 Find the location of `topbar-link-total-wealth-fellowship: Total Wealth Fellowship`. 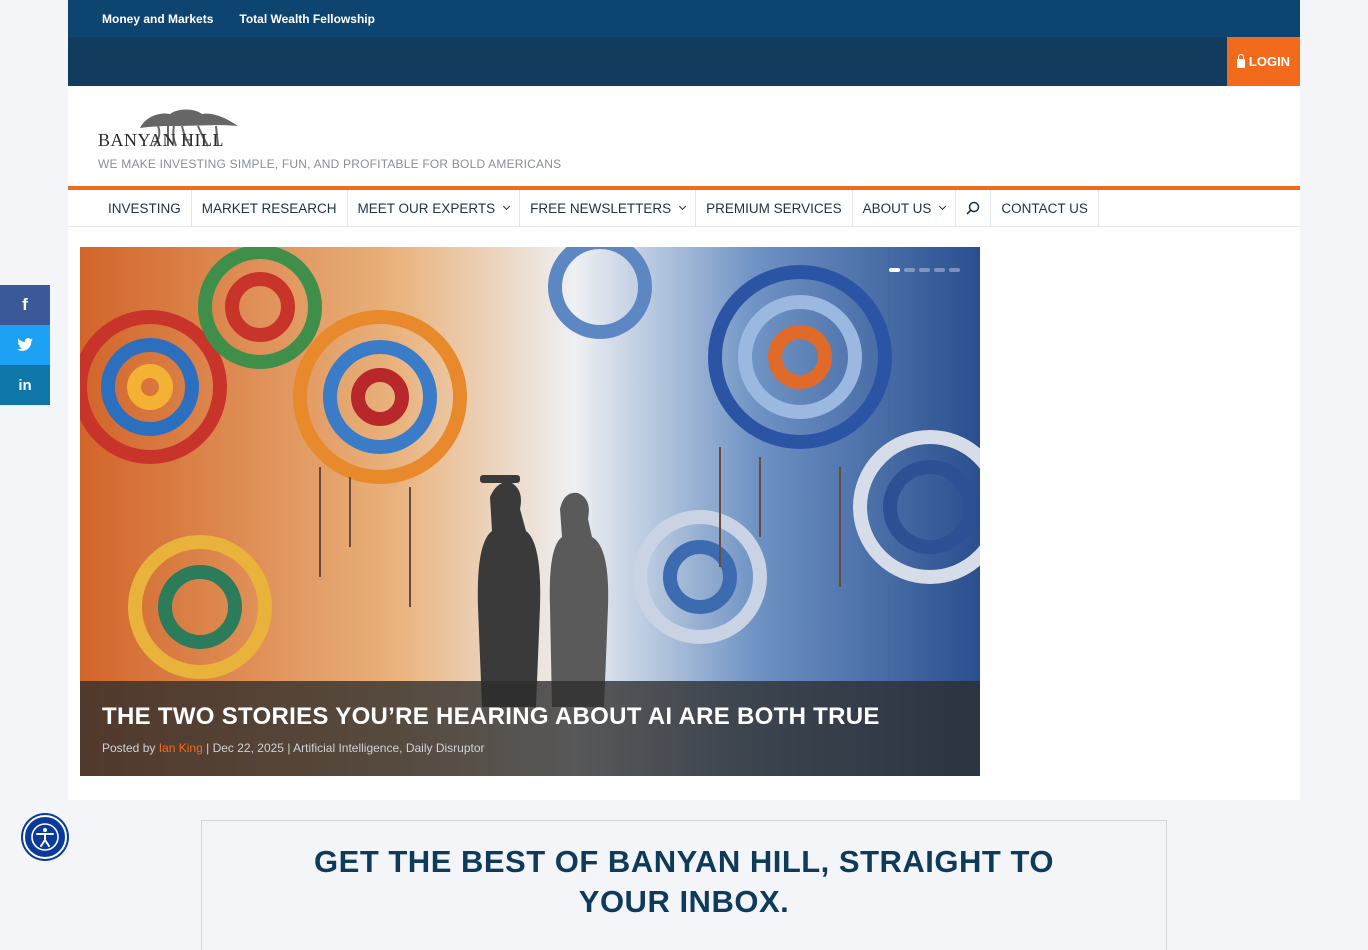

topbar-link-total-wealth-fellowship: Total Wealth Fellowship is located at coordinates (307, 19).